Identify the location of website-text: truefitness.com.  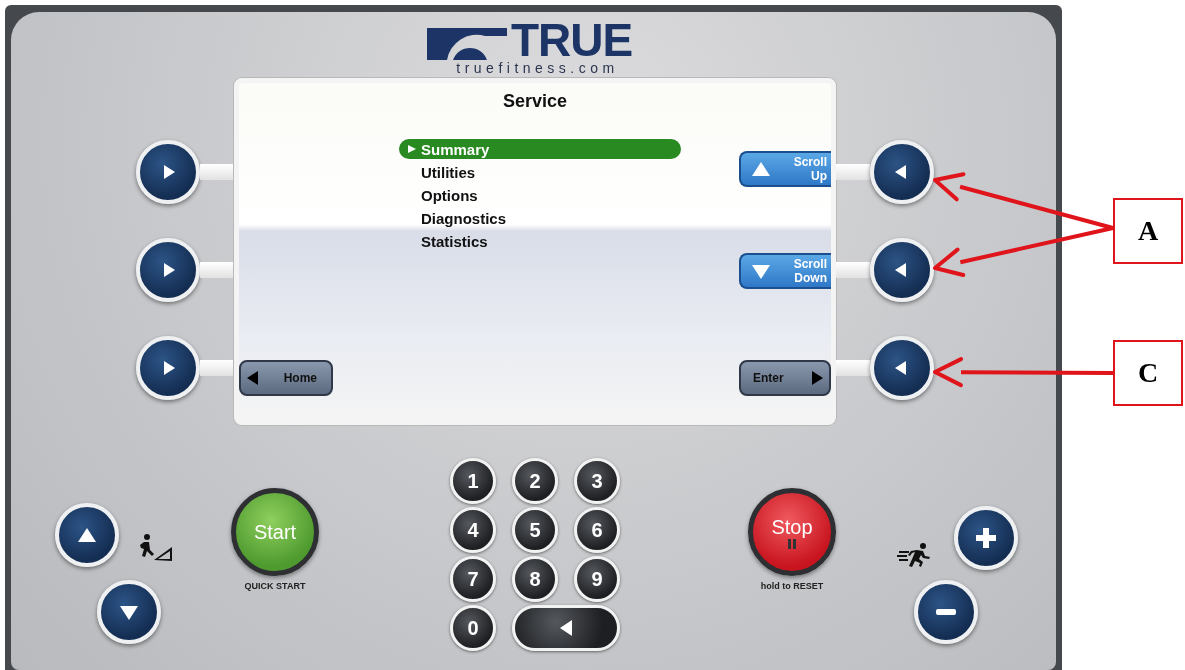
(537, 68).